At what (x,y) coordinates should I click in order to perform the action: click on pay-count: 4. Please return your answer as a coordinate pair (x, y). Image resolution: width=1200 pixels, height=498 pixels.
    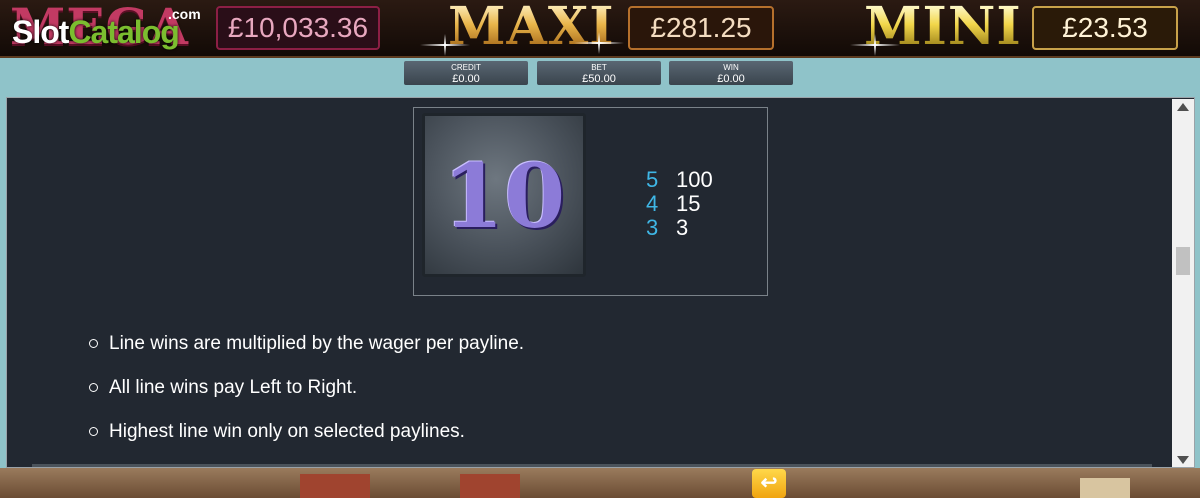
    Looking at the image, I should click on (652, 203).